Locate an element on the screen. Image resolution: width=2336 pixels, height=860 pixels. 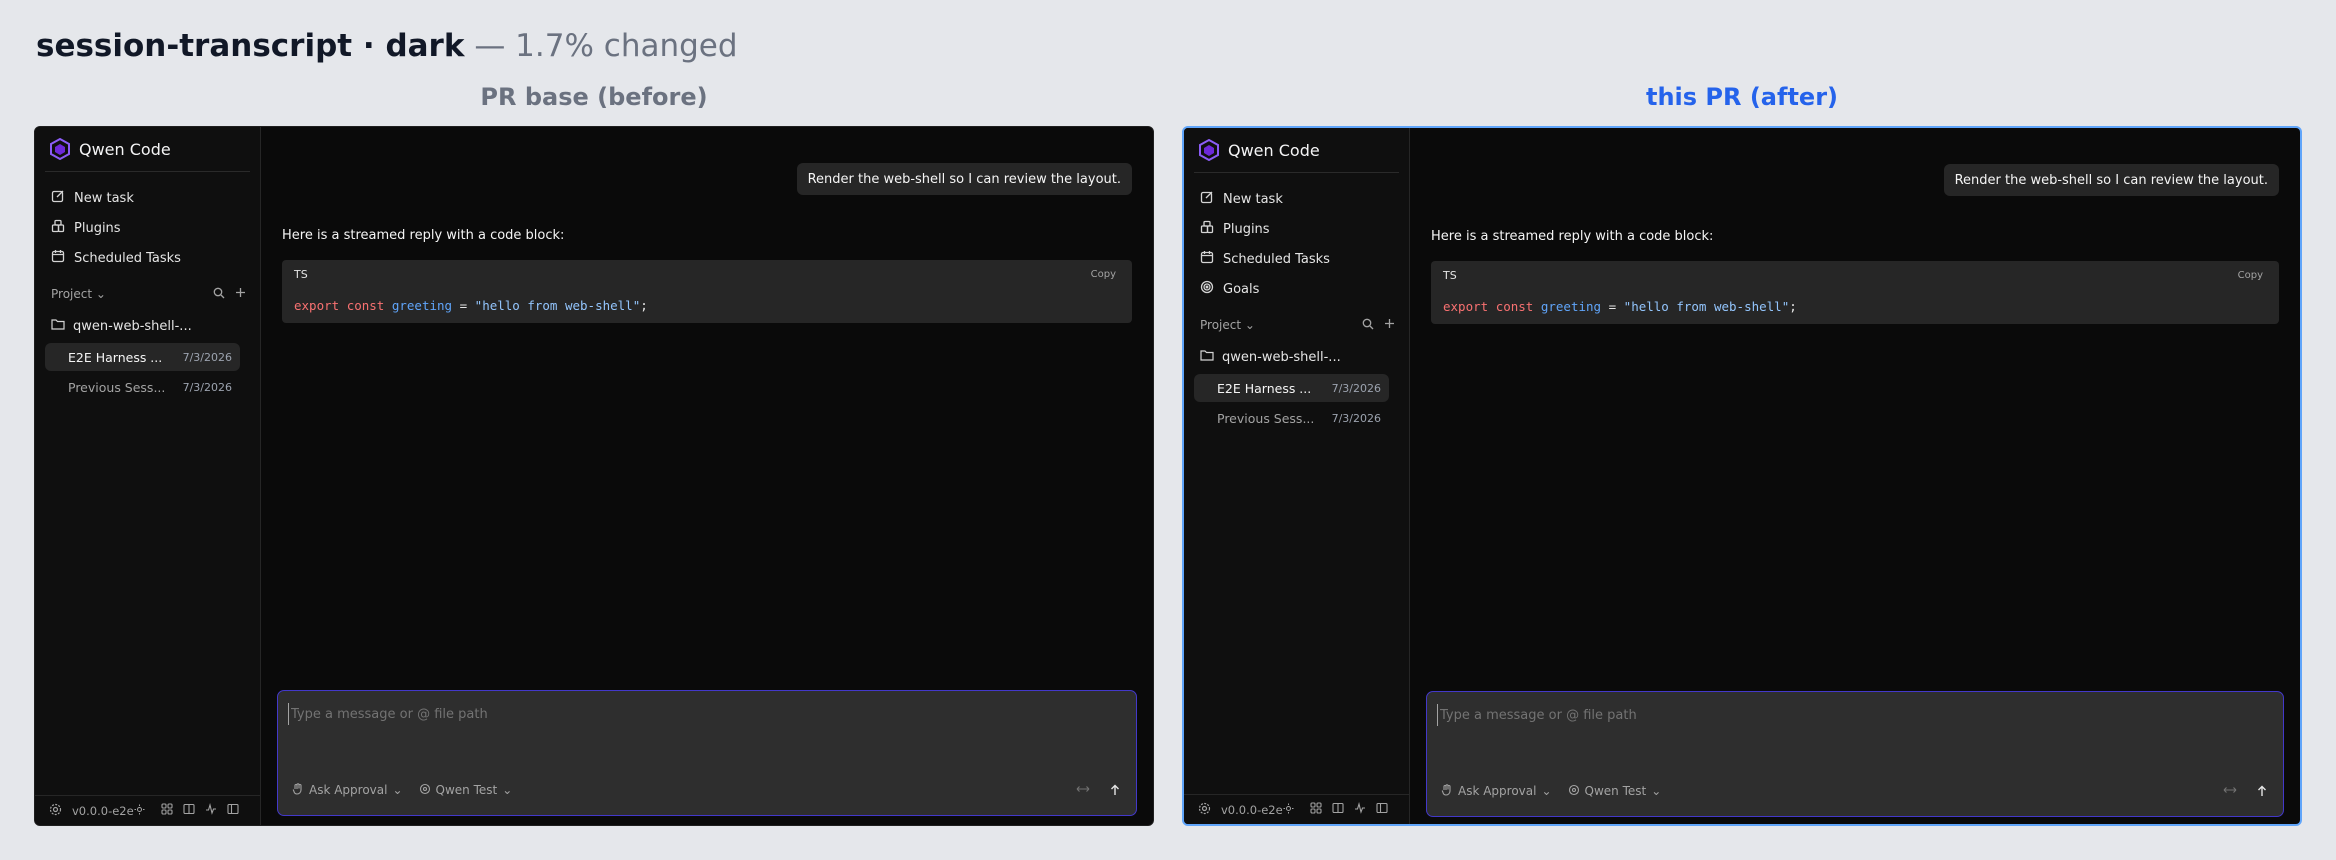
page-title: session-transcript · dark — 1.7% changed is located at coordinates (387, 46).